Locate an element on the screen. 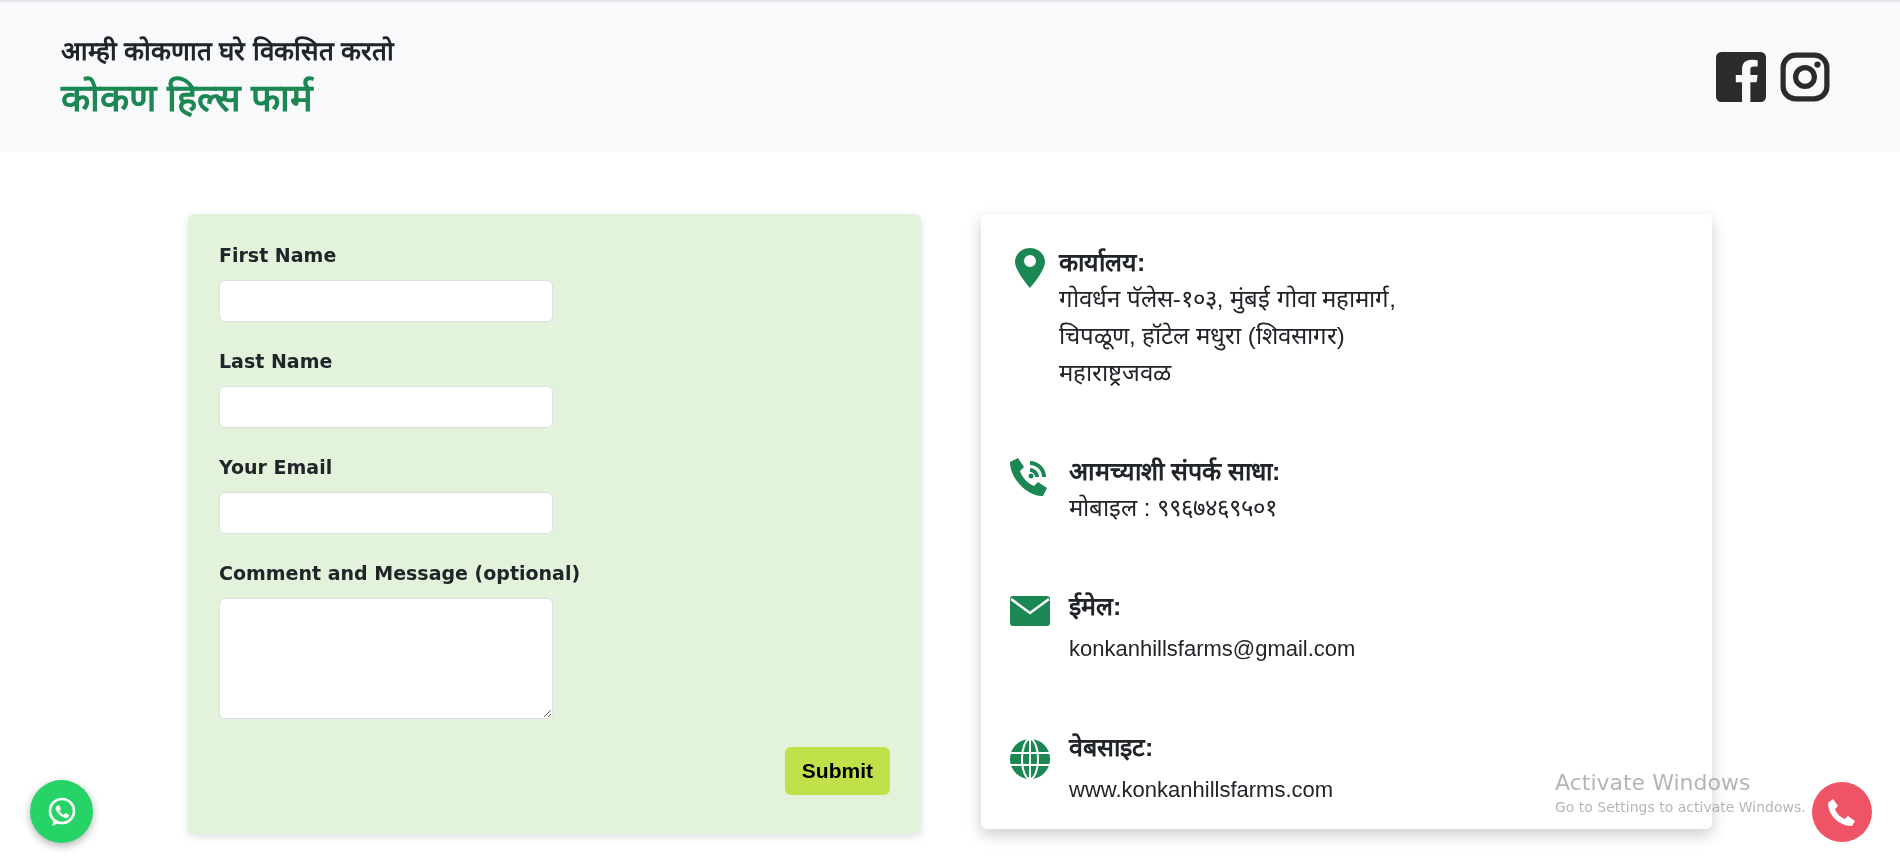 The image size is (1900, 867). contact-heading: वेबसाइट: is located at coordinates (1111, 747).